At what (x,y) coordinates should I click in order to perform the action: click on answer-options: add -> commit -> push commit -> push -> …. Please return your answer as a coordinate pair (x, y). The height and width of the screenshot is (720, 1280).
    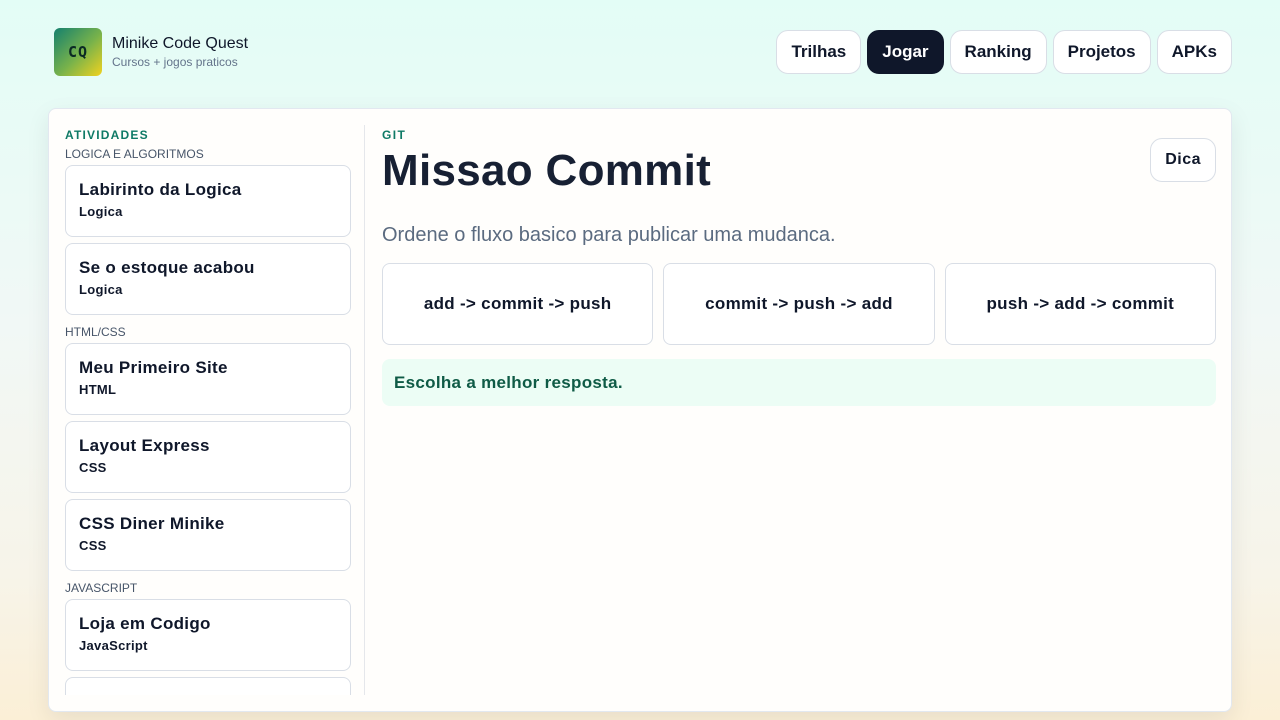
    Looking at the image, I should click on (799, 304).